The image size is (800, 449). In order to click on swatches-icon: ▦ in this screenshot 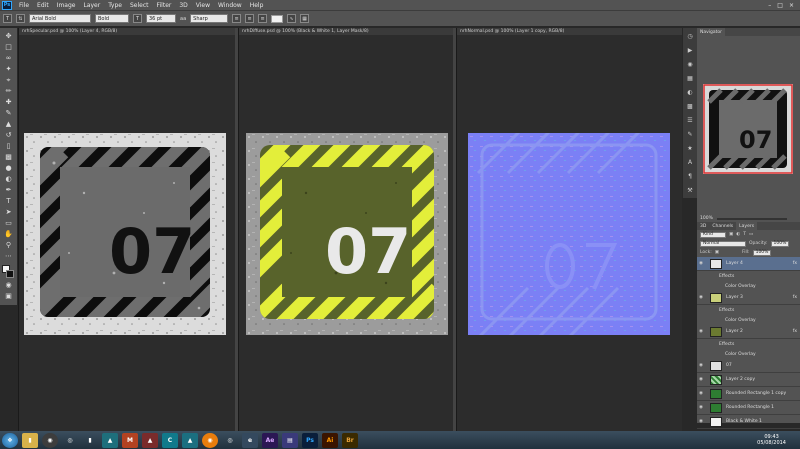, I will do `click(690, 78)`.